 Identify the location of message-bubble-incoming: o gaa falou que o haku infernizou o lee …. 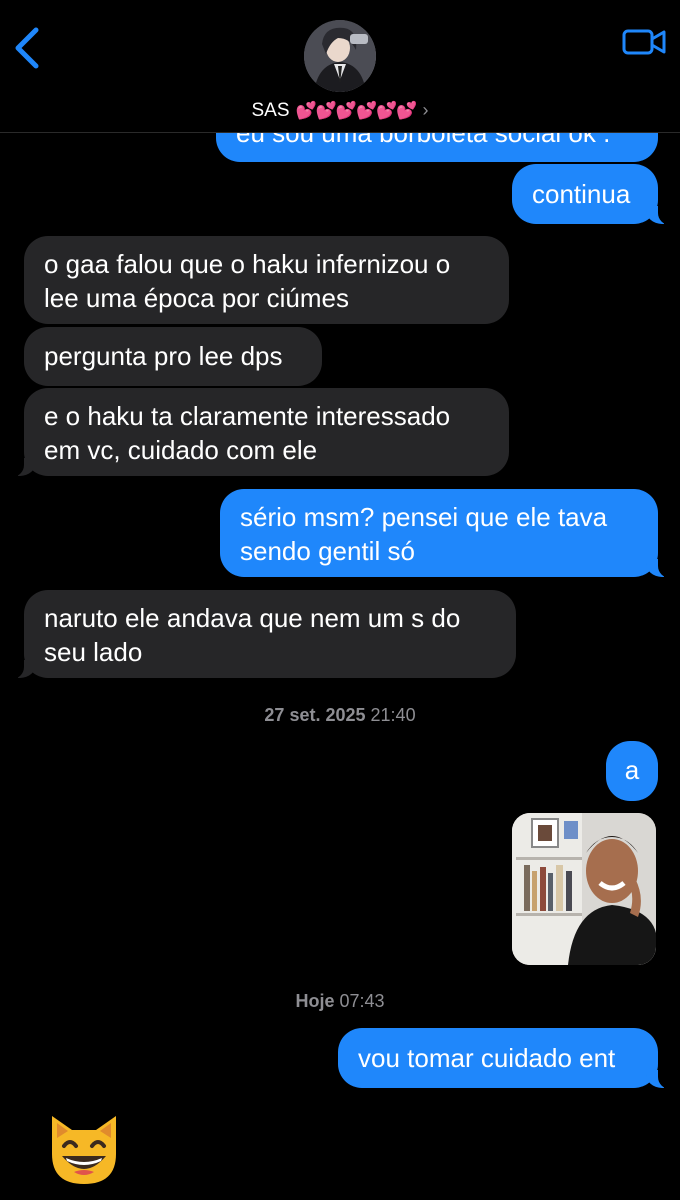
(266, 280).